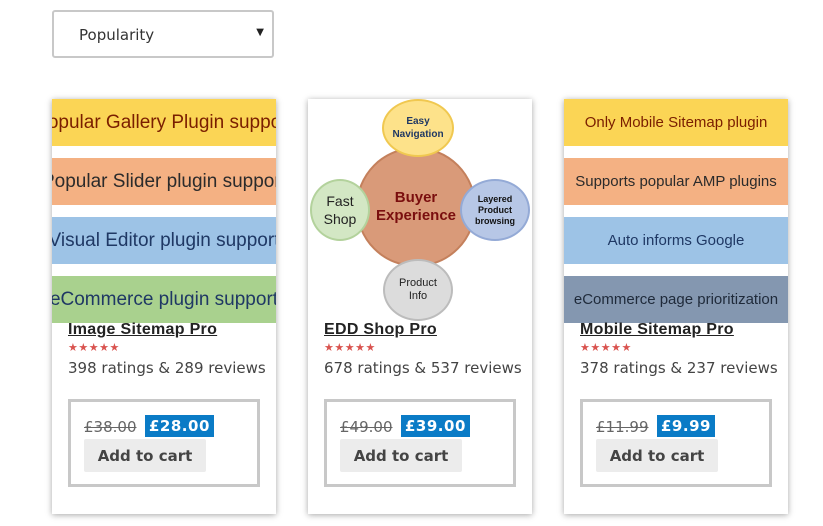 This screenshot has height=526, width=823. I want to click on image-band: Only Mobile Sitemap plugin, so click(676, 122).